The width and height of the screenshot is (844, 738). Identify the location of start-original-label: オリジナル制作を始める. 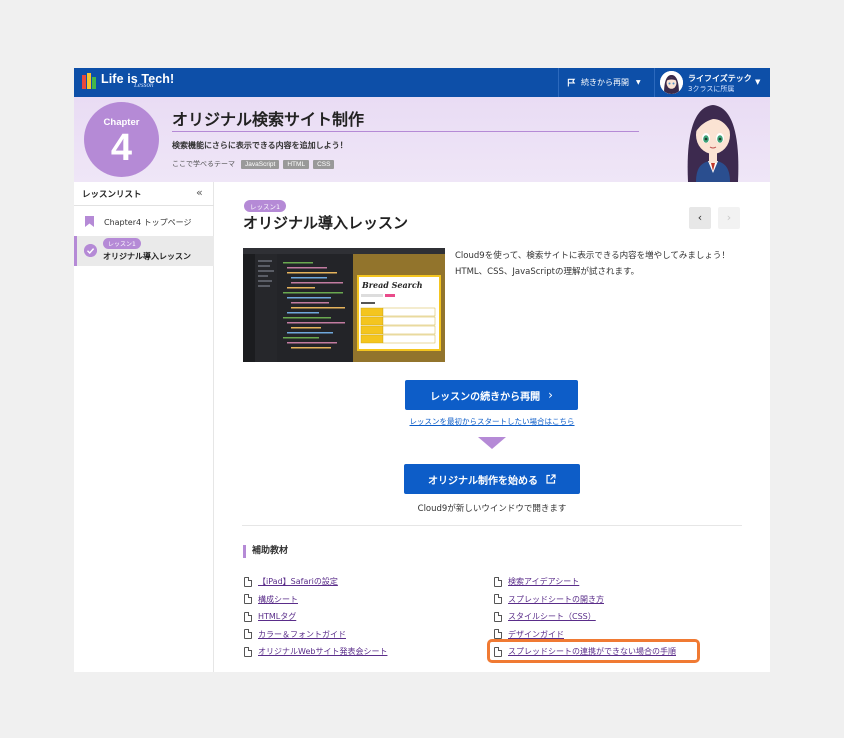
(483, 481).